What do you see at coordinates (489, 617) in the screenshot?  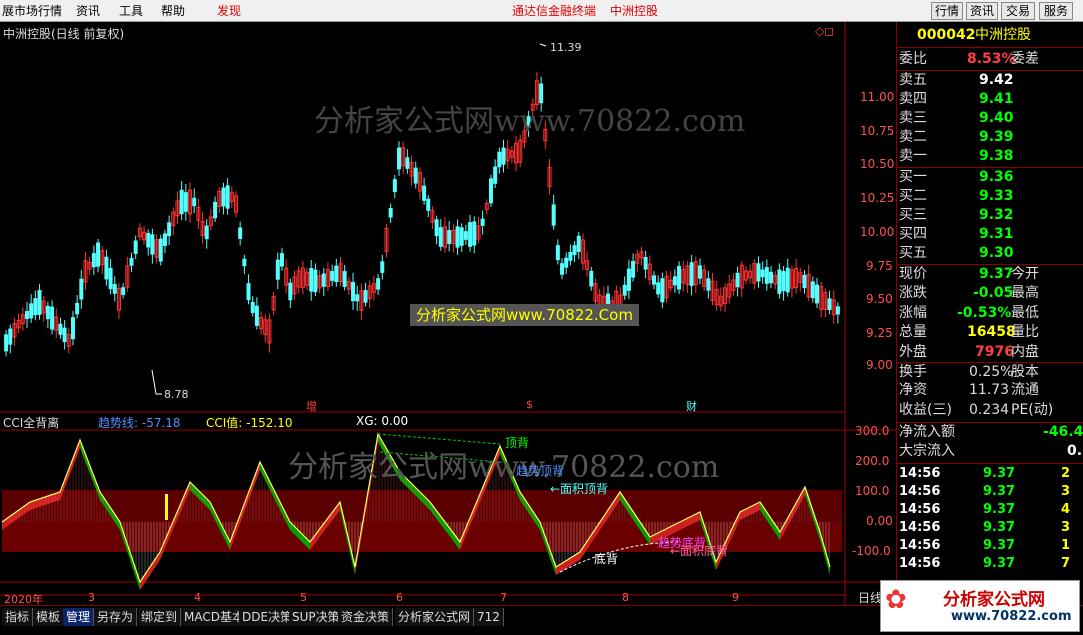 I see `tab-712: 712` at bounding box center [489, 617].